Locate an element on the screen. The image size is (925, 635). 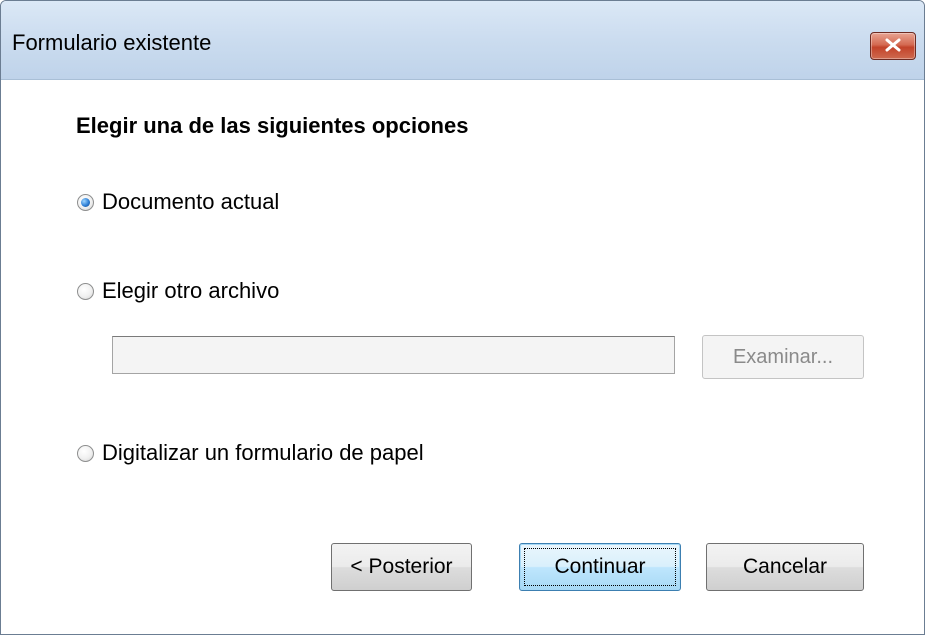
title-bar: Formulario existente is located at coordinates (462, 40).